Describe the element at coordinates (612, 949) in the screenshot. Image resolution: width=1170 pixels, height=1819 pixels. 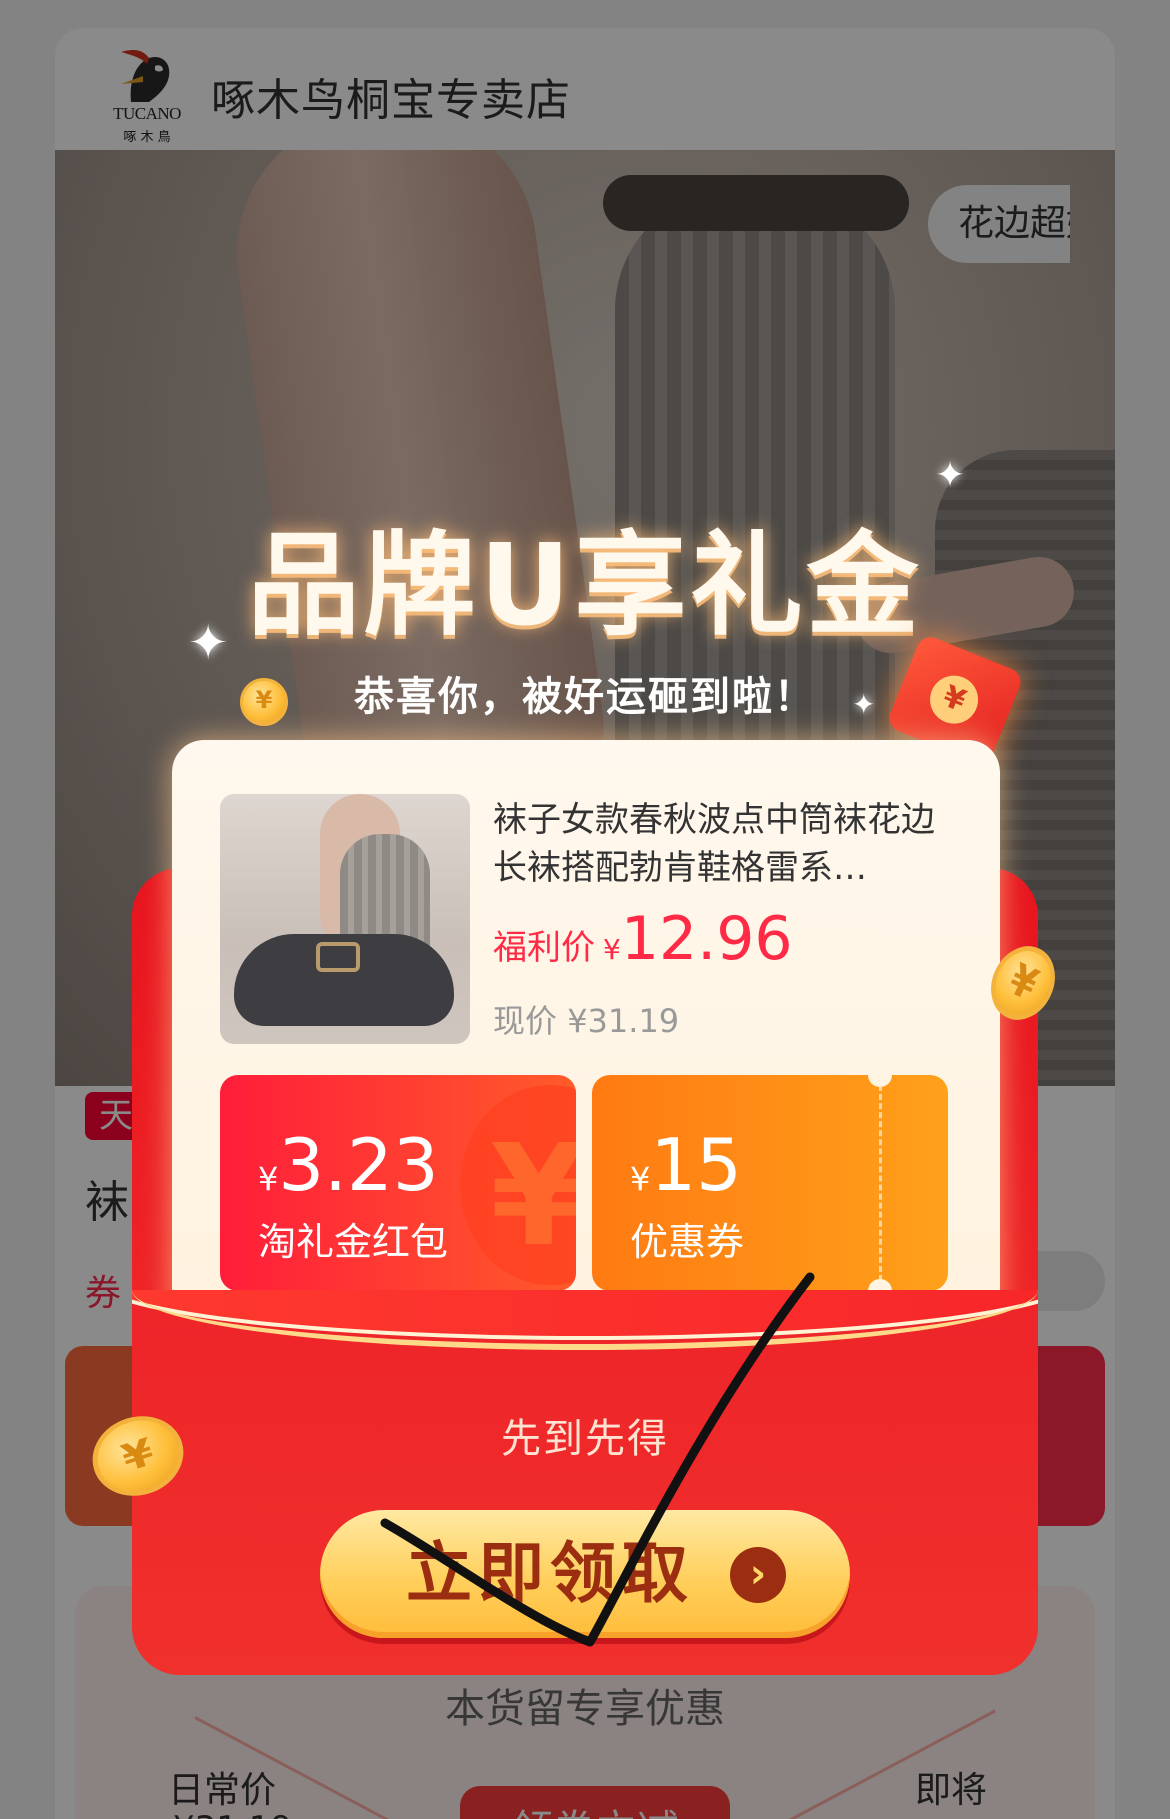
I see `welfare-price-currency: ¥` at that location.